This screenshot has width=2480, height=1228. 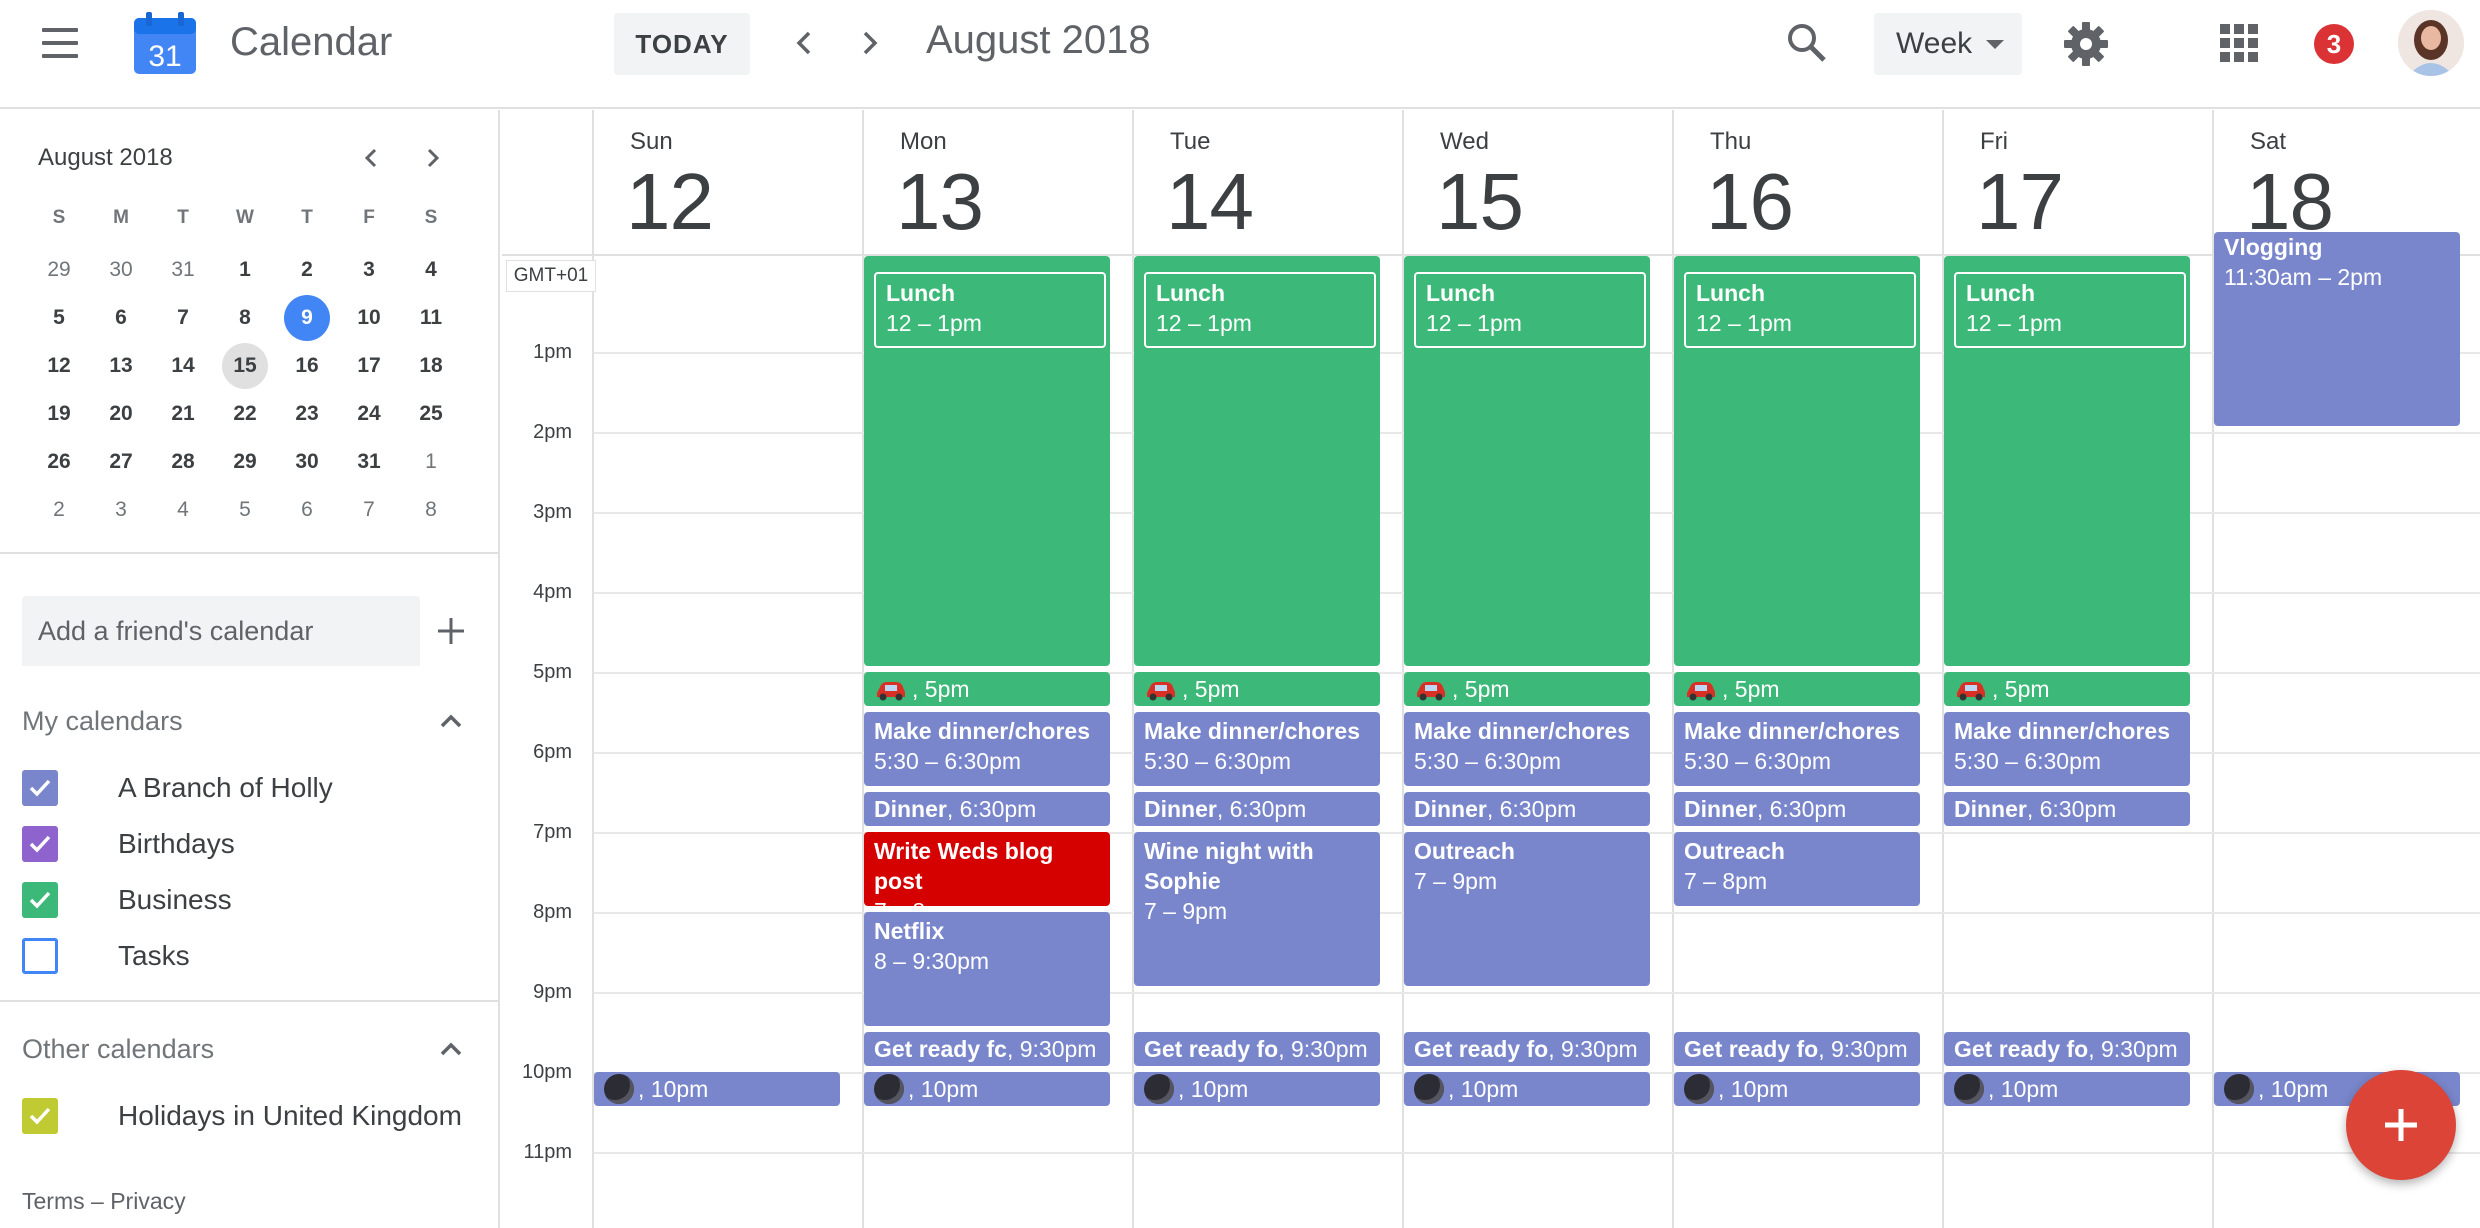 What do you see at coordinates (431, 366) in the screenshot?
I see `mini-calendar-day: 18` at bounding box center [431, 366].